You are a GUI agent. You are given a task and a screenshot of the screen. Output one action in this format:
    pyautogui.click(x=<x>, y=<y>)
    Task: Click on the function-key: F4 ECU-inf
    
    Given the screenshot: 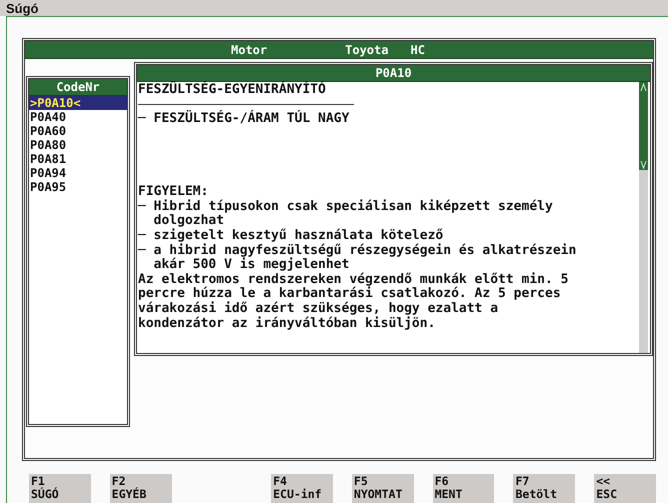 What is the action you would take?
    pyautogui.click(x=302, y=488)
    